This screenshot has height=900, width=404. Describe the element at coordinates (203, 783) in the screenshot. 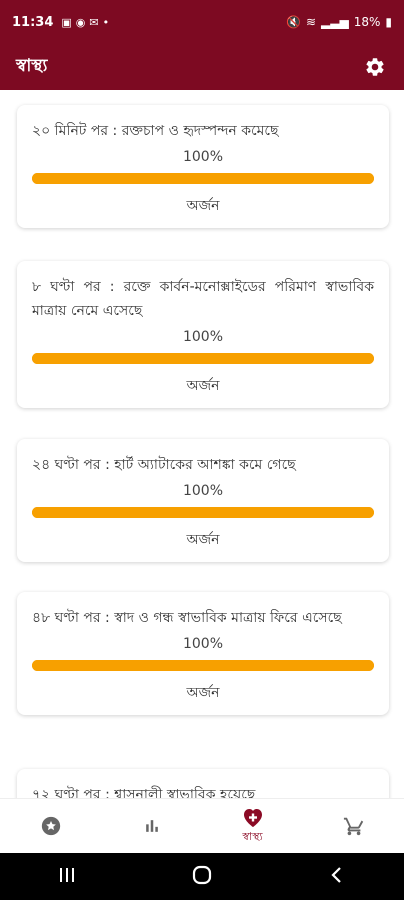

I see `milestone-card: ৭২ ঘণ্টা পর : শ্বাসনালী স্বাভাবিক হয়েছে` at that location.